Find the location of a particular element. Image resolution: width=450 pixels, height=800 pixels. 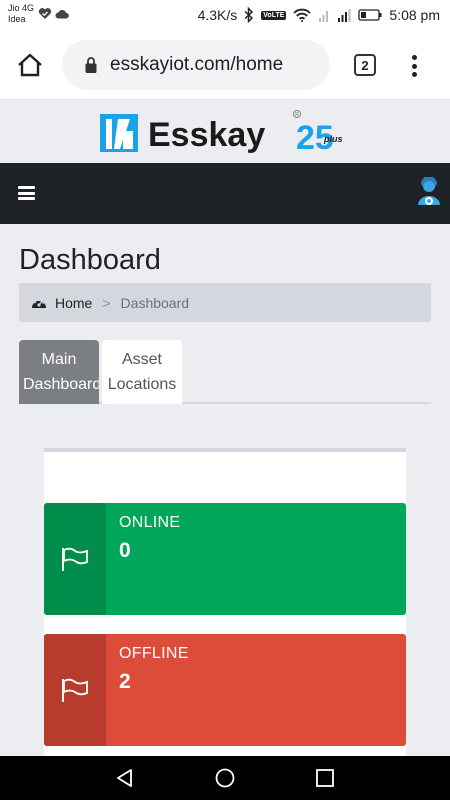

svg-text: plus is located at coordinates (333, 139).